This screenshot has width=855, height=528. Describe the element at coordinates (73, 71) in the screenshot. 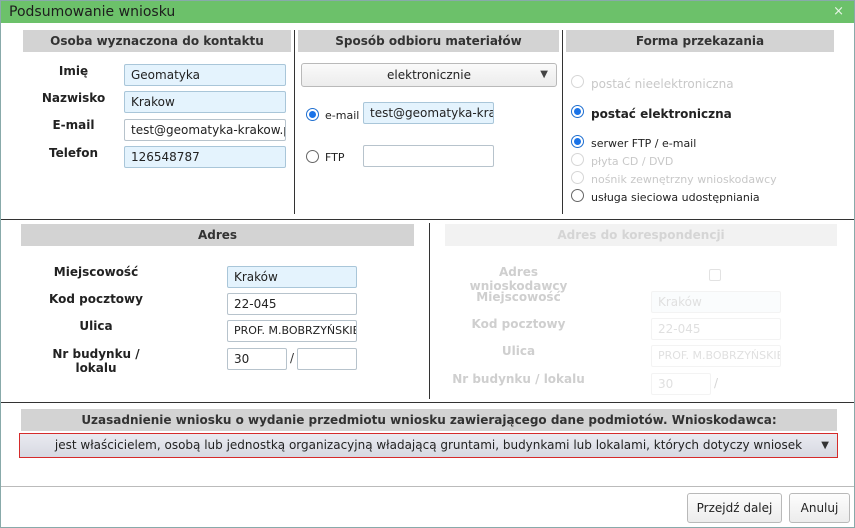

I see `first-name-label: Imię` at that location.